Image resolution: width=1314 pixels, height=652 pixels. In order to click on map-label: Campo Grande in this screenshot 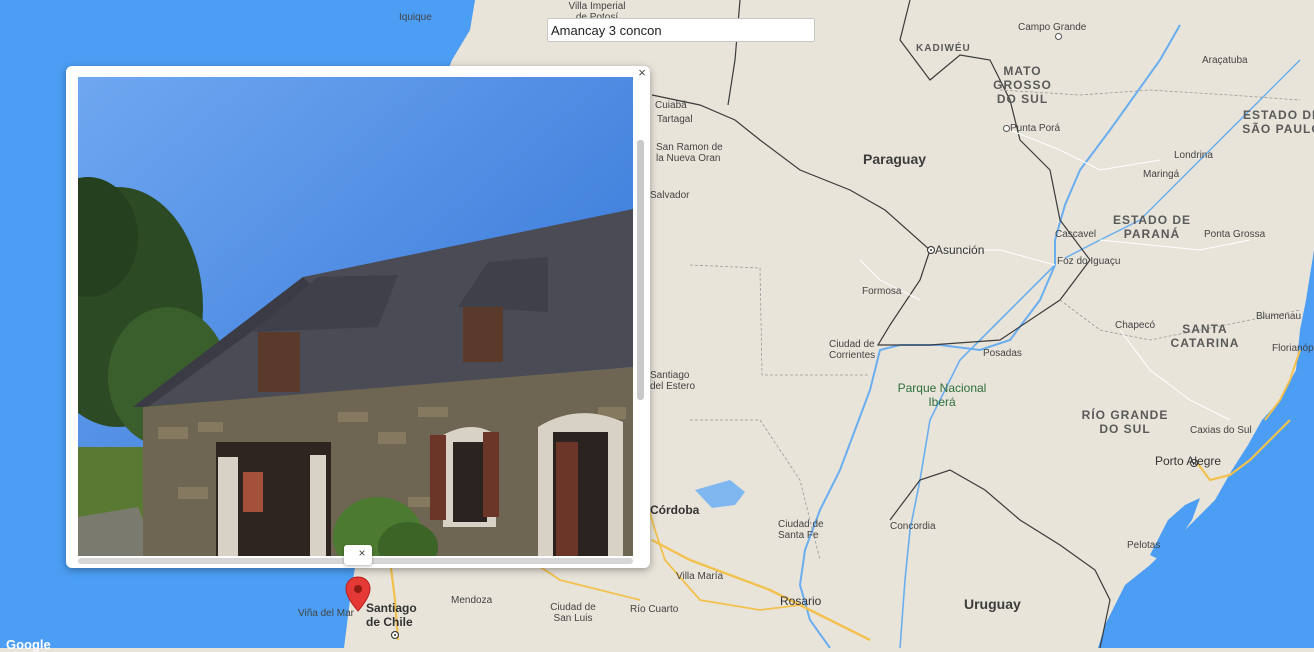, I will do `click(1052, 27)`.